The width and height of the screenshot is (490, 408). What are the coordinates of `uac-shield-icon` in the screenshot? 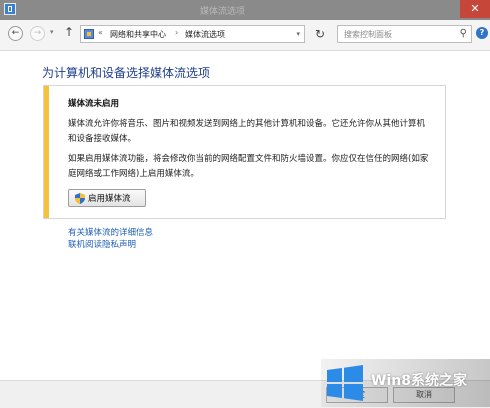 It's located at (80, 198).